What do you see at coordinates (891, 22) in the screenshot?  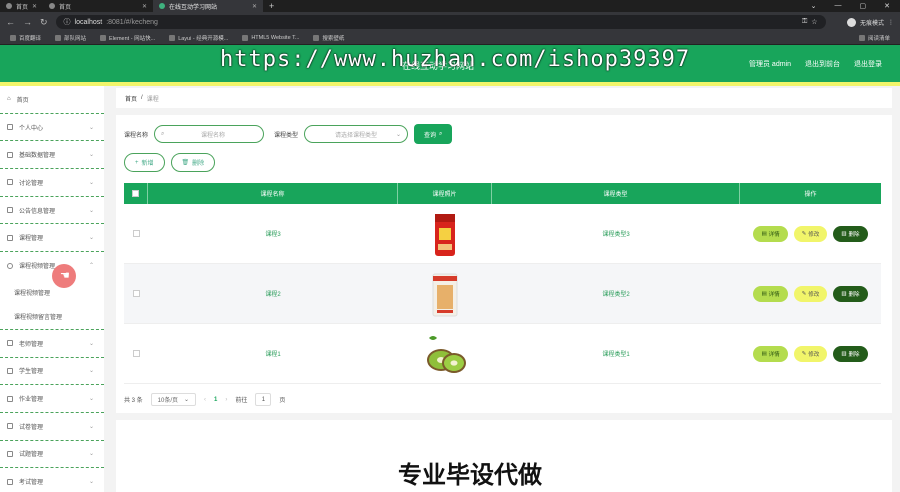 I see `menu-dots-icon: ⋮` at bounding box center [891, 22].